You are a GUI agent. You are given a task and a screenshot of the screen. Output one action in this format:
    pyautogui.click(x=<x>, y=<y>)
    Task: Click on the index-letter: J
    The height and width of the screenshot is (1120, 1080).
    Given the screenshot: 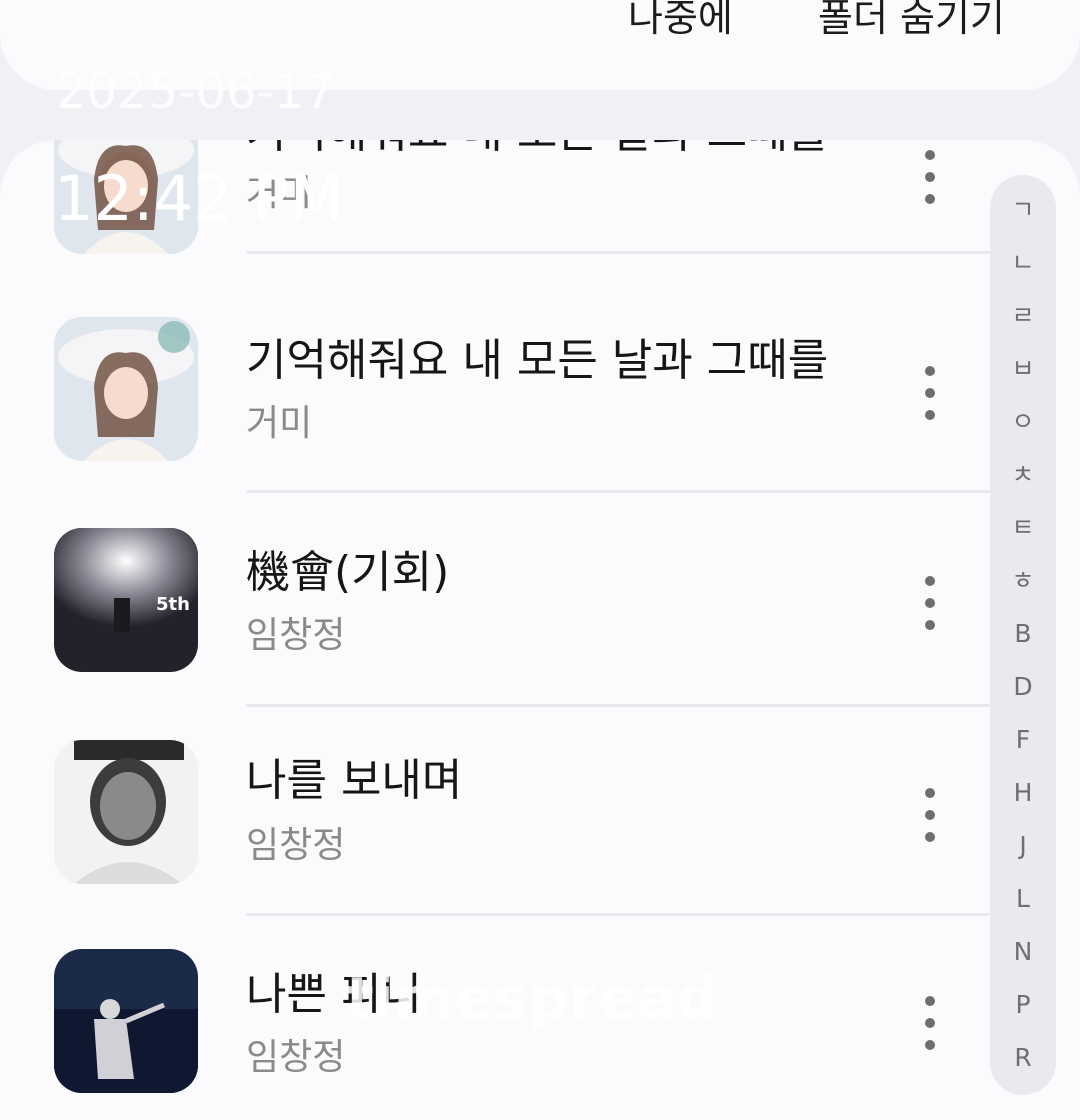 What is the action you would take?
    pyautogui.click(x=1023, y=846)
    